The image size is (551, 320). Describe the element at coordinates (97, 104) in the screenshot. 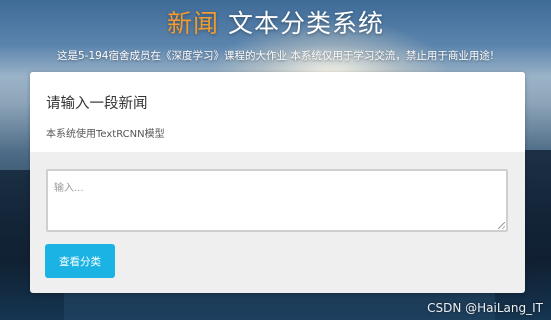

I see `card-title: 请输入一段新闻` at that location.